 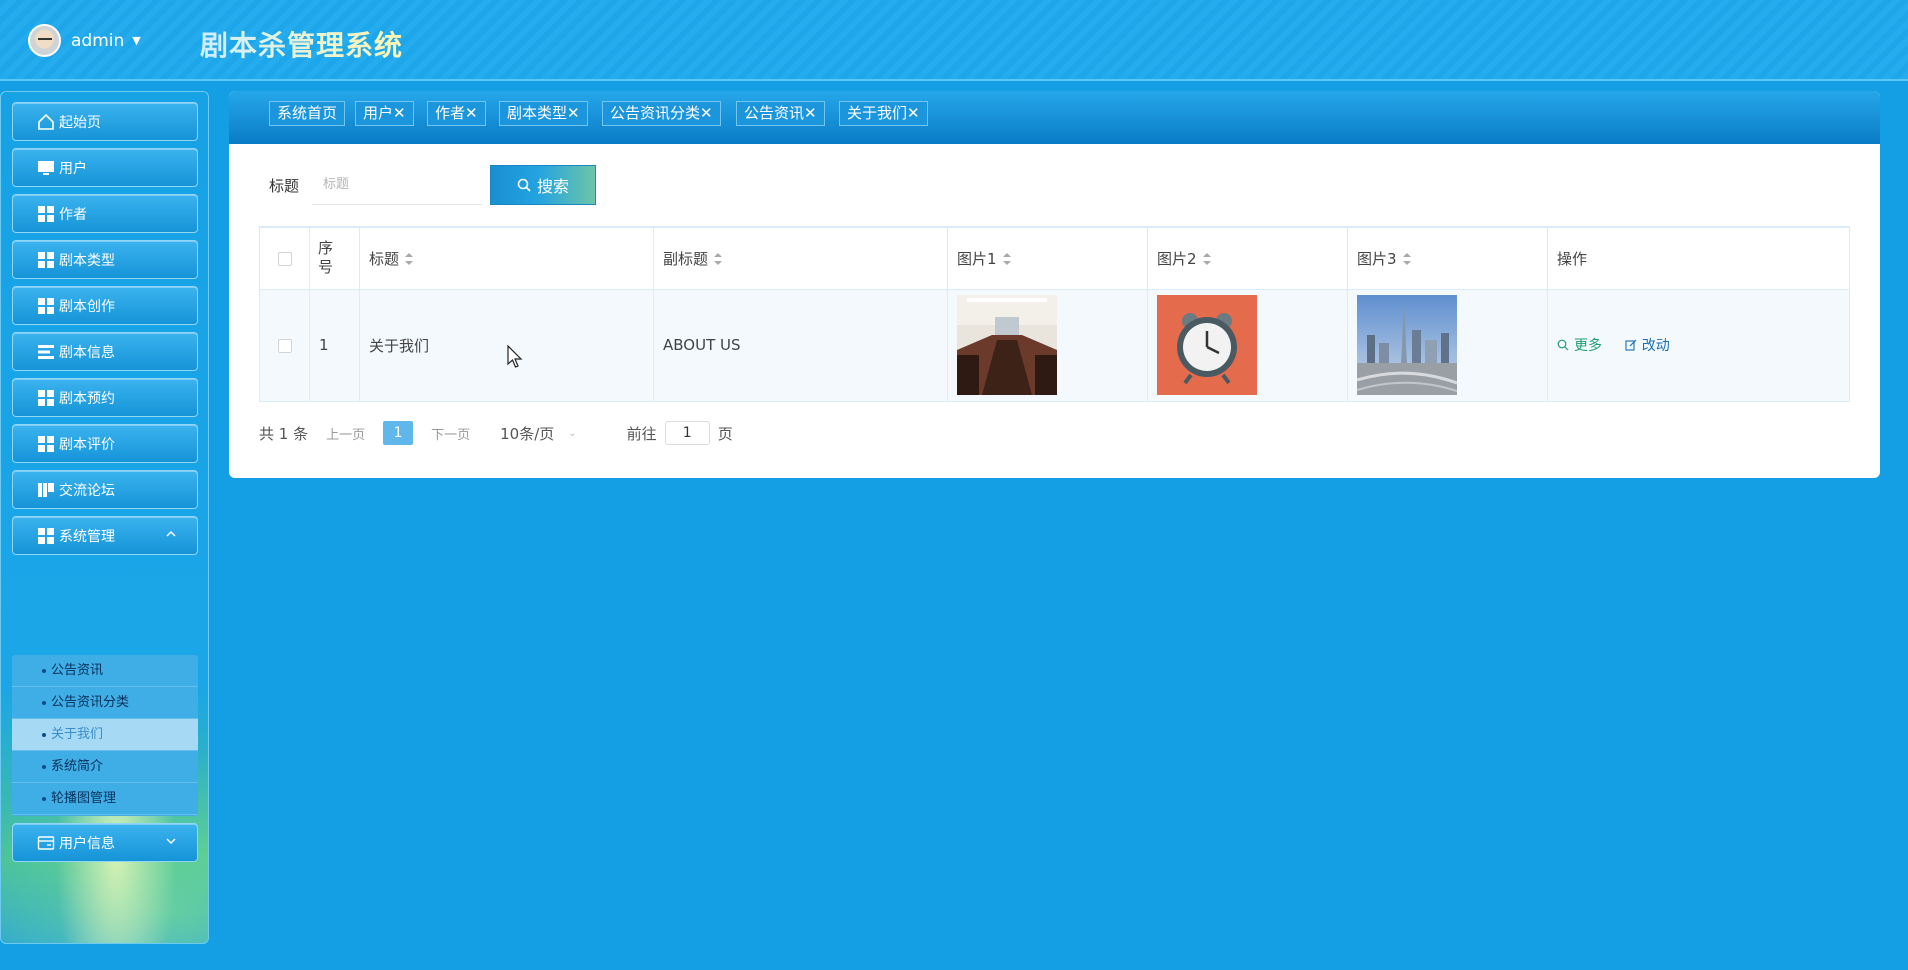 I want to click on cell-subtitle: ABOUT US, so click(x=800, y=345).